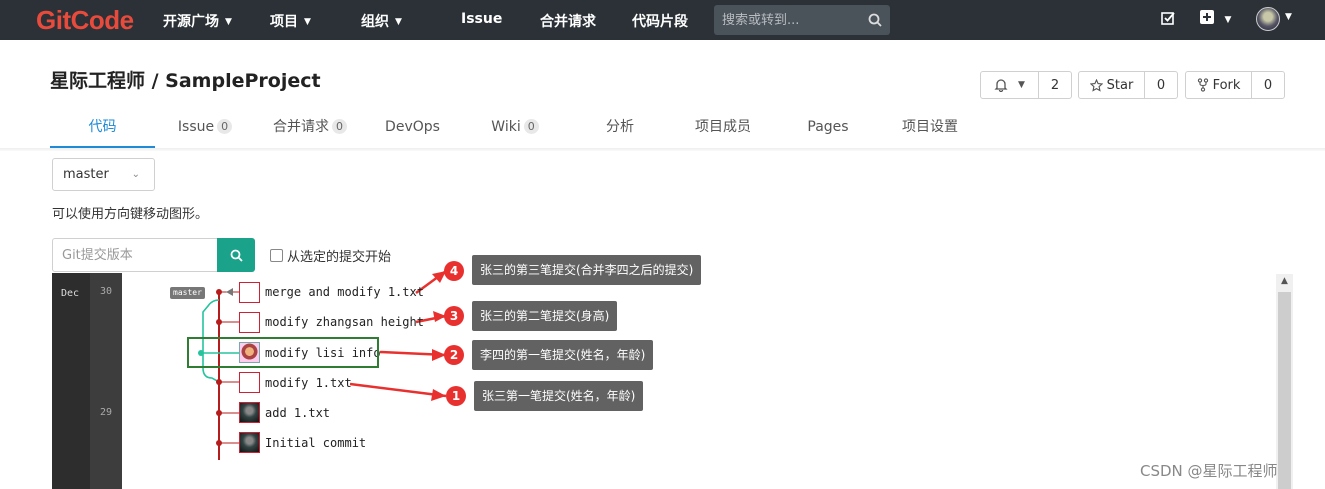  What do you see at coordinates (1284, 390) in the screenshot?
I see `scrollbar-thumb` at bounding box center [1284, 390].